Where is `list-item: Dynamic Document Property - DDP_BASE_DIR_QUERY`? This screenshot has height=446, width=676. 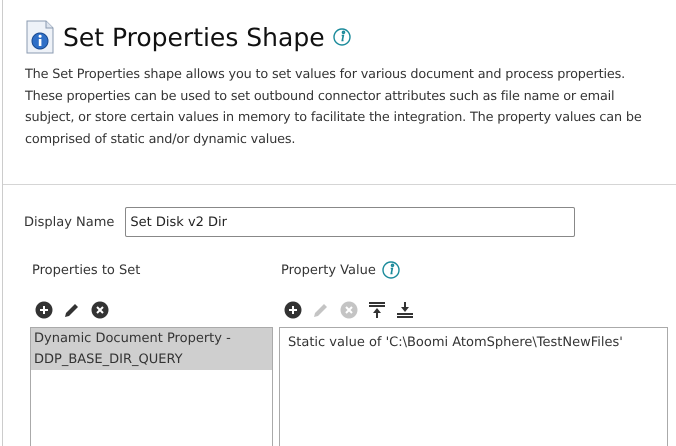 list-item: Dynamic Document Property - DDP_BASE_DIR_QUERY is located at coordinates (151, 349).